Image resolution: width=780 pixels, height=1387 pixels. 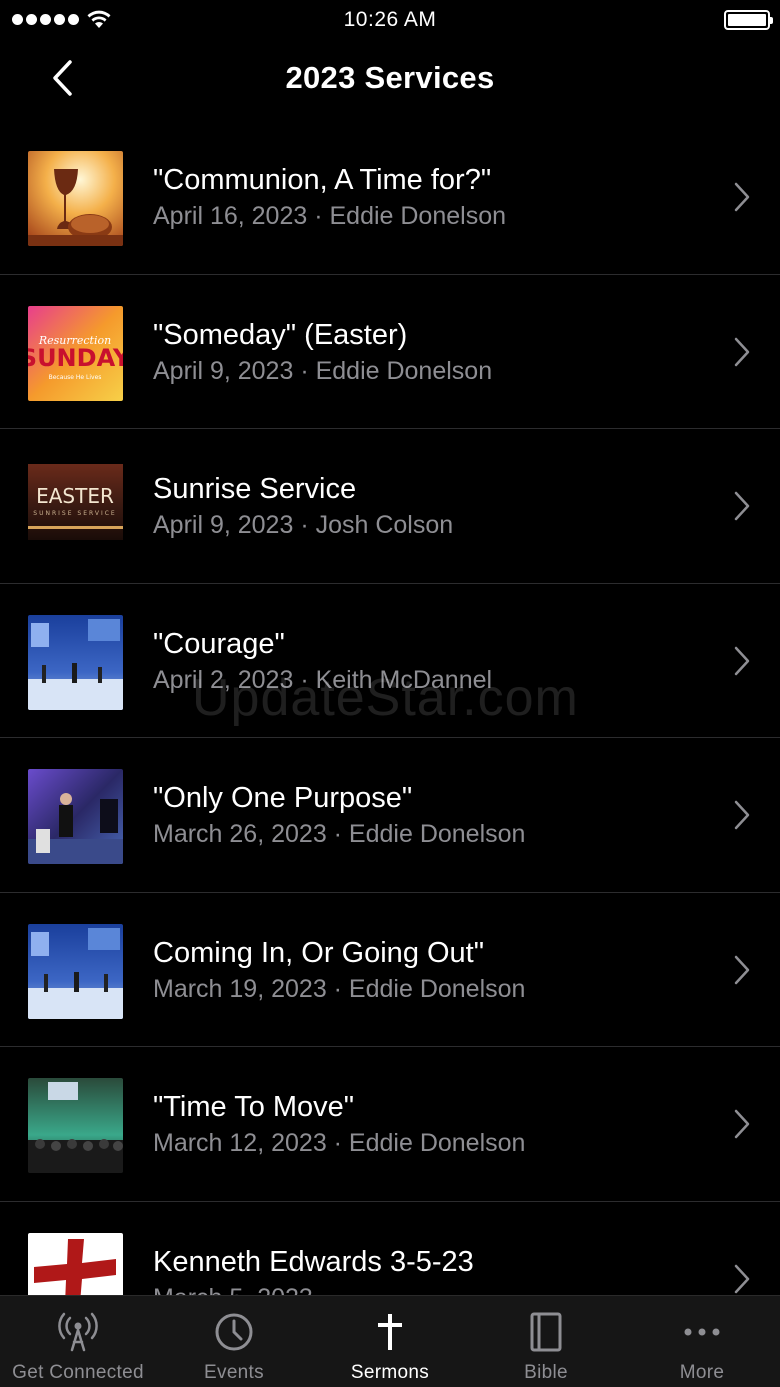 I want to click on broadcast-icon, so click(x=78, y=1332).